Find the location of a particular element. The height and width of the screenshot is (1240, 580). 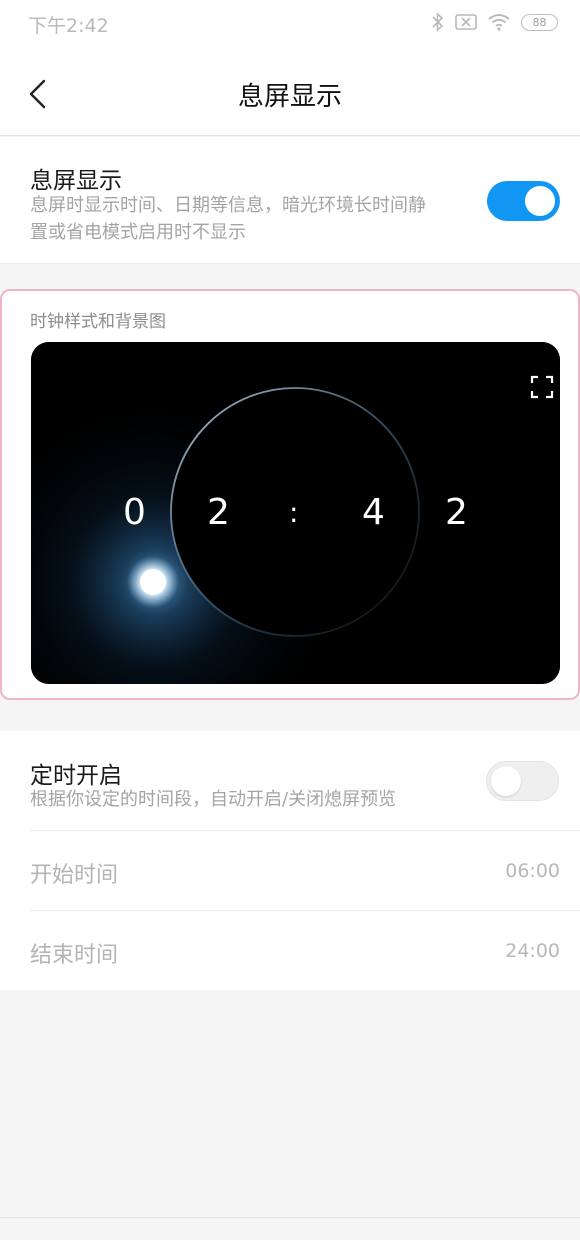

start-time-label: 开始时间 is located at coordinates (74, 875).